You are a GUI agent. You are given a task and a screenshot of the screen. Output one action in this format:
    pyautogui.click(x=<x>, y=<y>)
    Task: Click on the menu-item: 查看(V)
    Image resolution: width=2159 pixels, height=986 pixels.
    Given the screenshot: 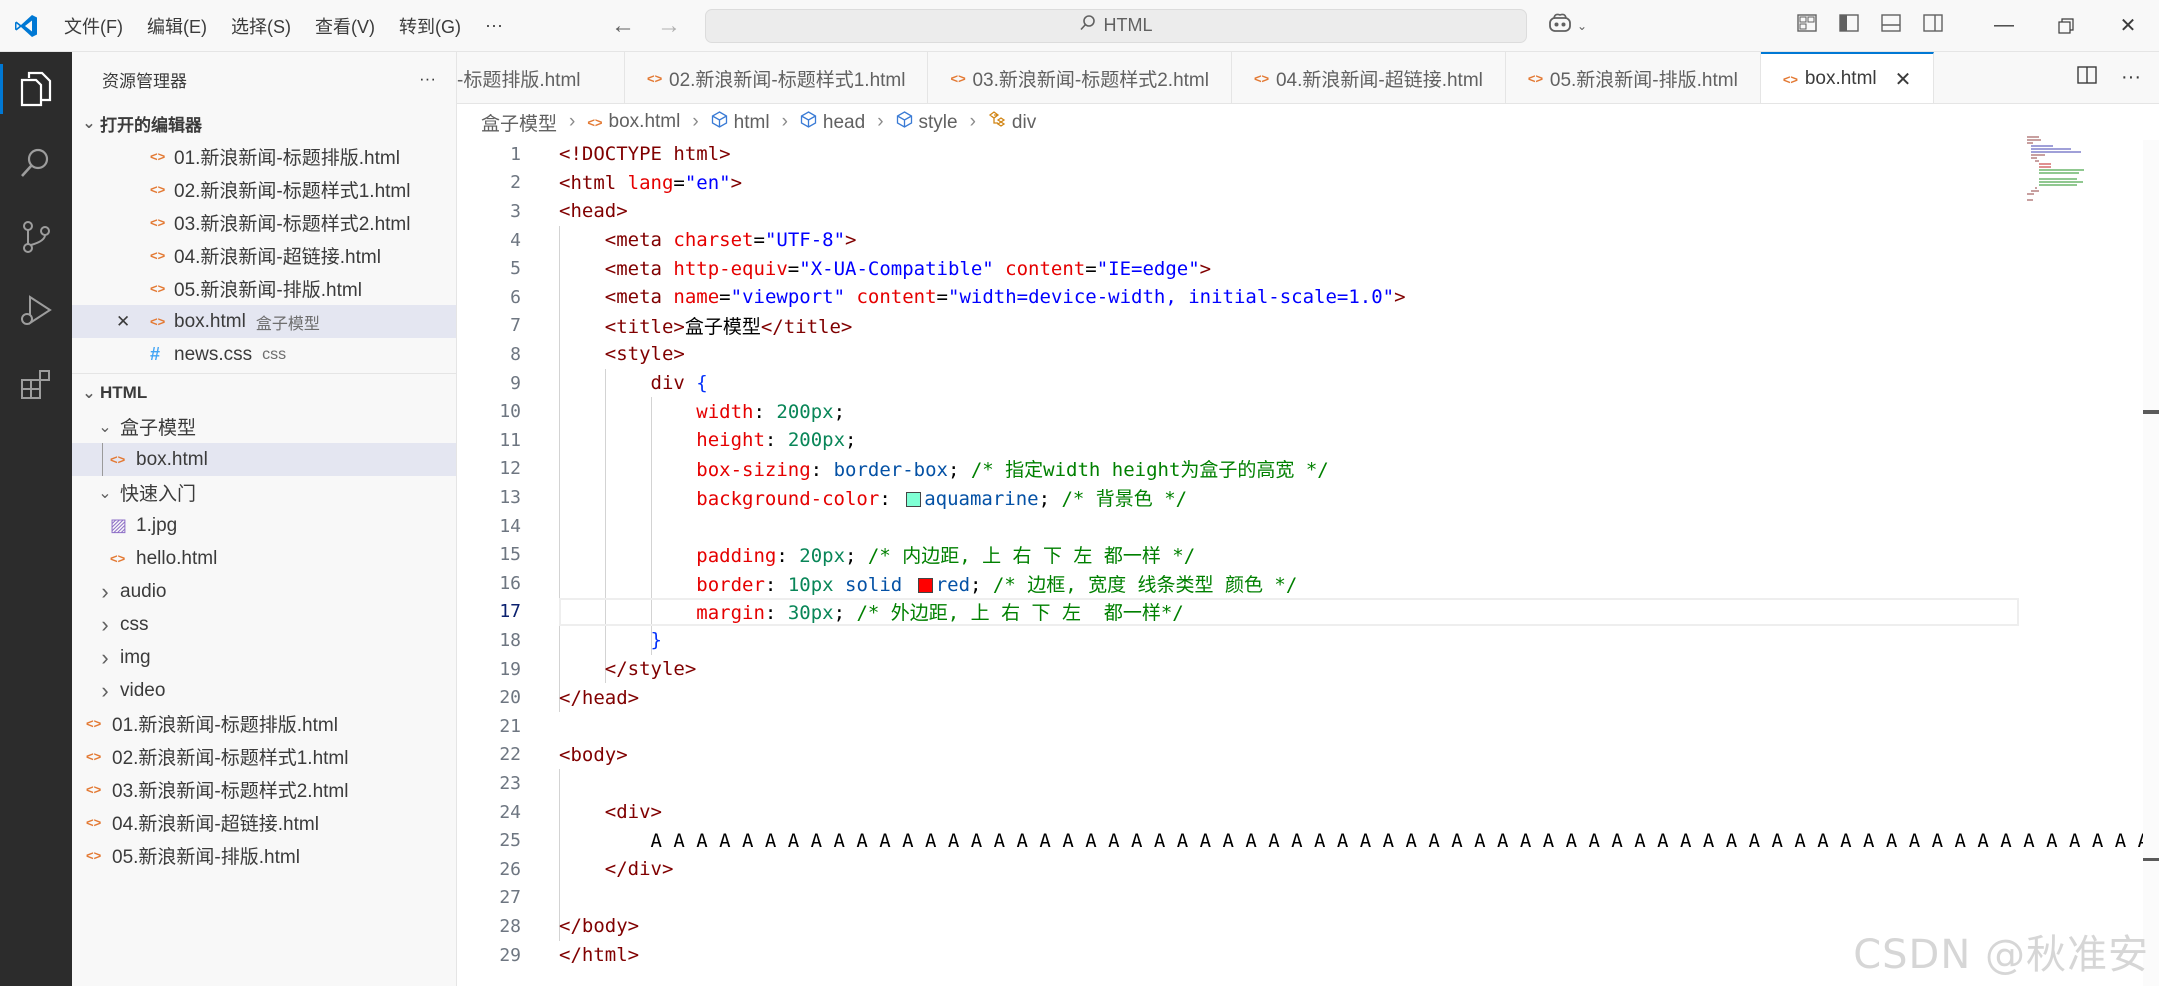 What is the action you would take?
    pyautogui.click(x=345, y=26)
    